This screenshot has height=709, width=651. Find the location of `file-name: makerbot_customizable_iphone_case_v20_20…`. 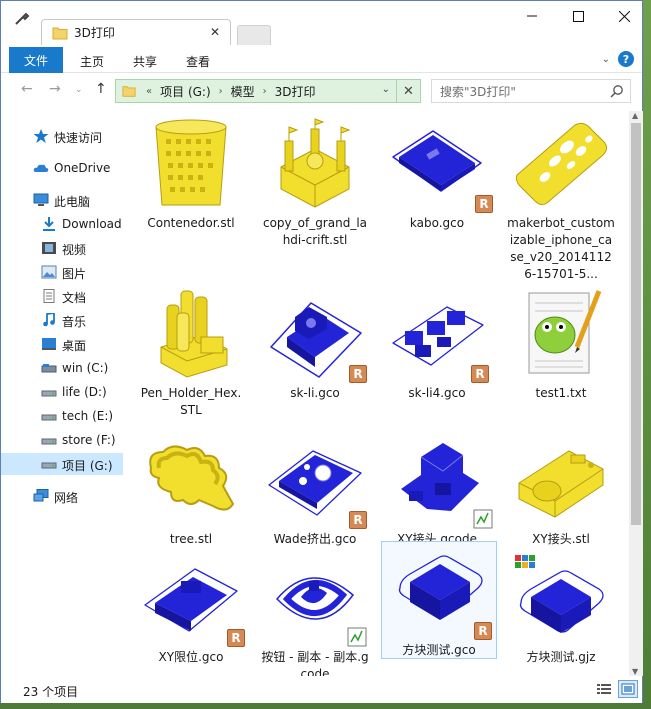

file-name: makerbot_customizable_iphone_case_v20_20… is located at coordinates (561, 248).